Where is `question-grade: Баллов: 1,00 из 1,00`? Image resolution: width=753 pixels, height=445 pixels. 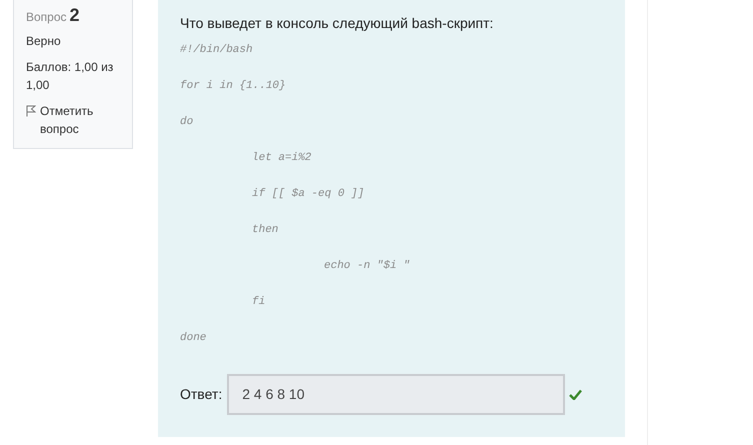
question-grade: Баллов: 1,00 из 1,00 is located at coordinates (70, 76).